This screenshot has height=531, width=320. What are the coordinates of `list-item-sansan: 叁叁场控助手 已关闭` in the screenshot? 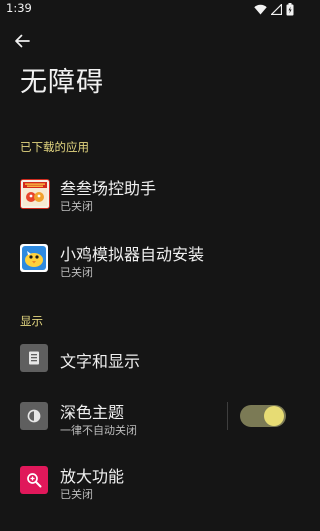 It's located at (150, 193).